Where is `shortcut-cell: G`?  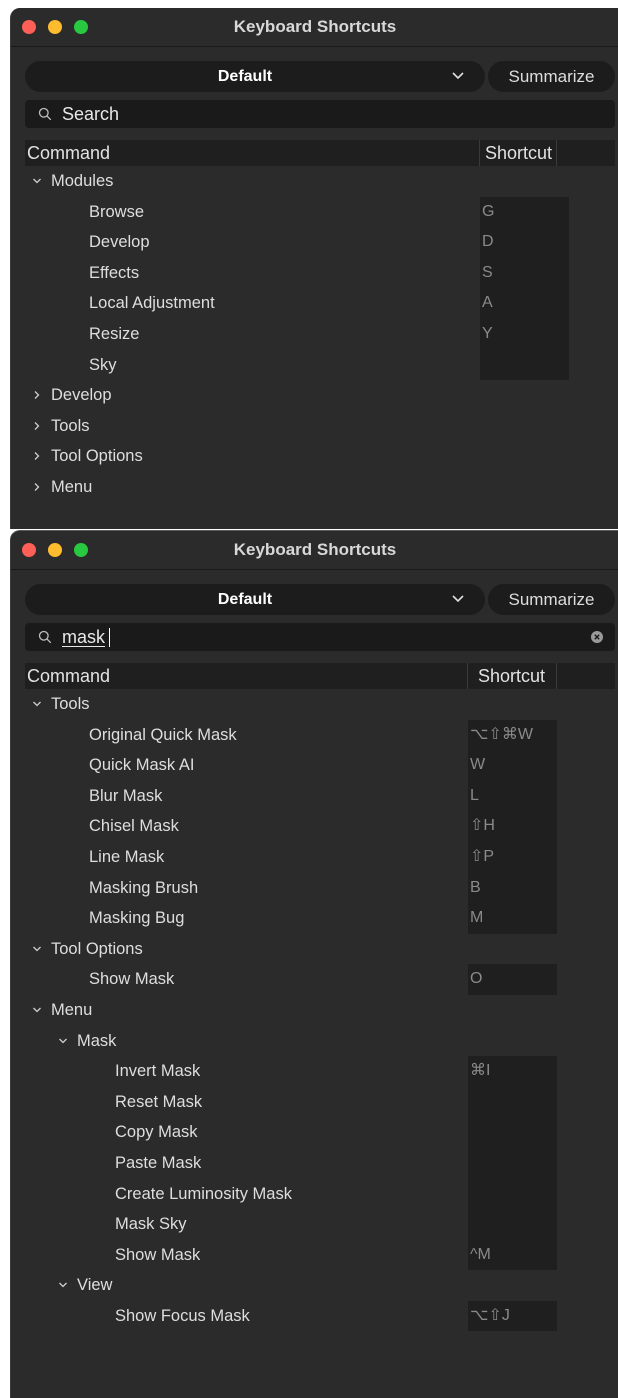 shortcut-cell: G is located at coordinates (524, 212).